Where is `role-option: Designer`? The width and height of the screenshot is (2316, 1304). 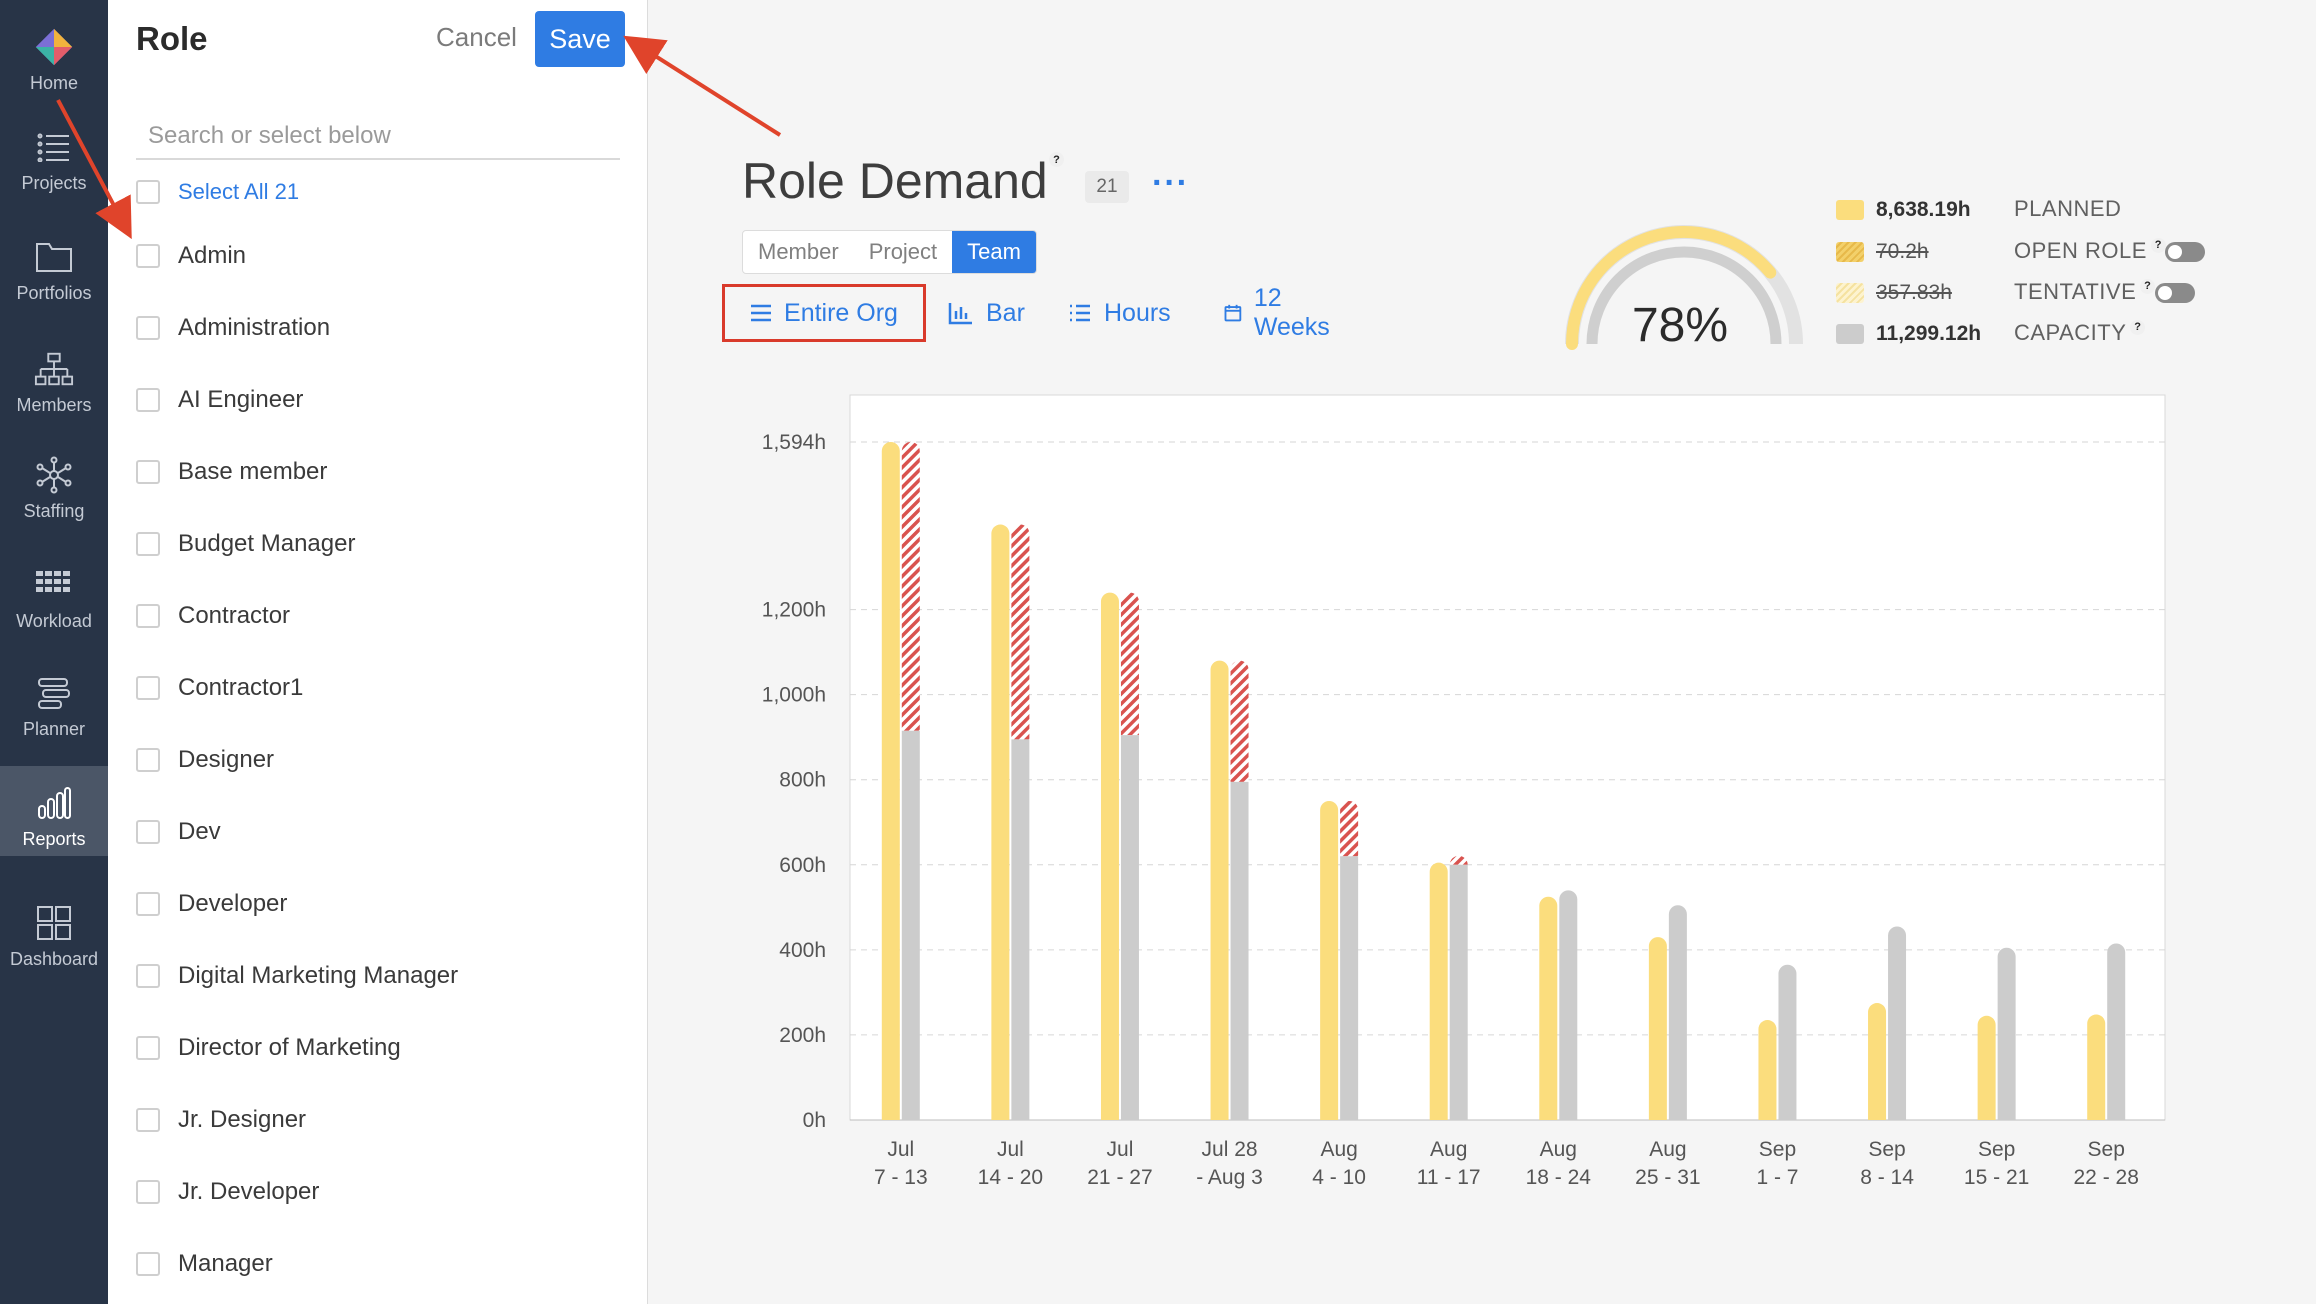 role-option: Designer is located at coordinates (205, 760).